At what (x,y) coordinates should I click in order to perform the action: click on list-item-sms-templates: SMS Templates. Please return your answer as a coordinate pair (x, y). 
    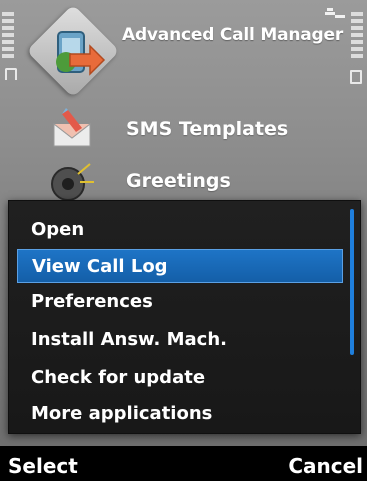
    Looking at the image, I should click on (192, 131).